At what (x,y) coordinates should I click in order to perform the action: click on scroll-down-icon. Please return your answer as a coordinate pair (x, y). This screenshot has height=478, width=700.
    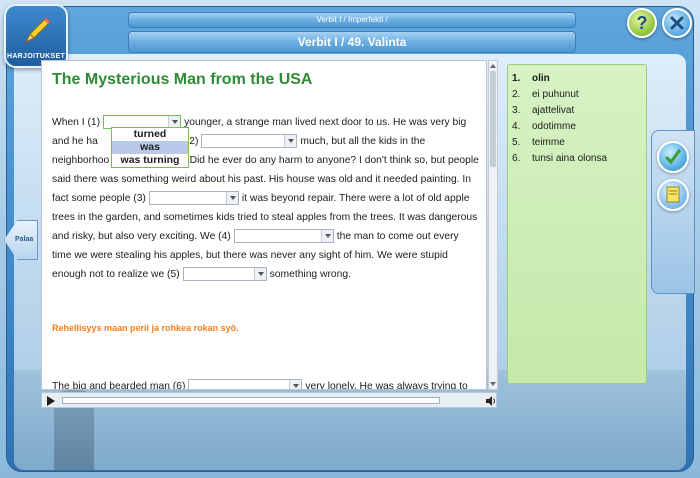
    Looking at the image, I should click on (493, 384).